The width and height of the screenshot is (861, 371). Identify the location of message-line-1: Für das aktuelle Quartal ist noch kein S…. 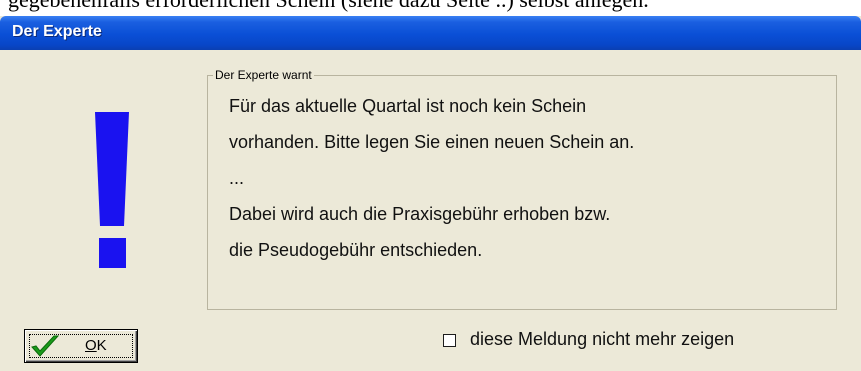
(408, 106).